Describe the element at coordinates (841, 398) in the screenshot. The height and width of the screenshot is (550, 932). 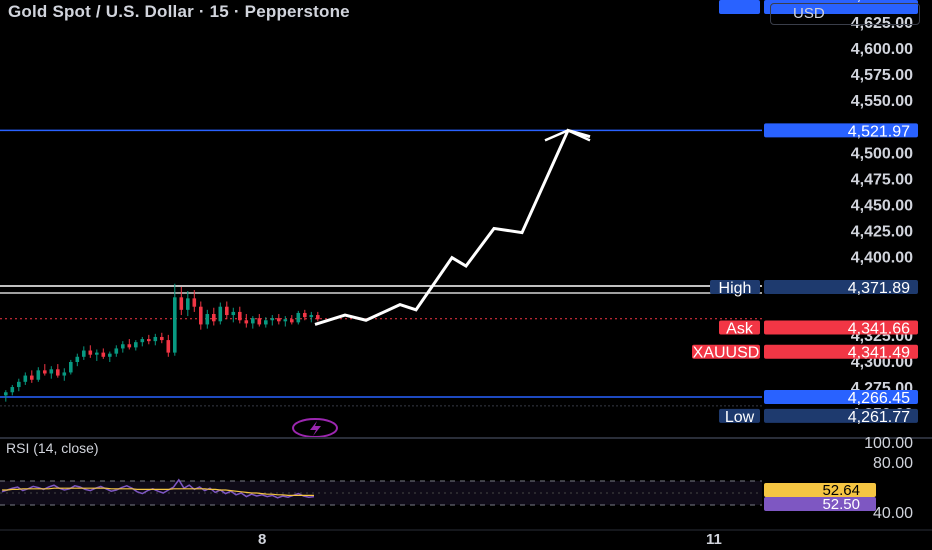
I see `price-label-support: 4,266.45` at that location.